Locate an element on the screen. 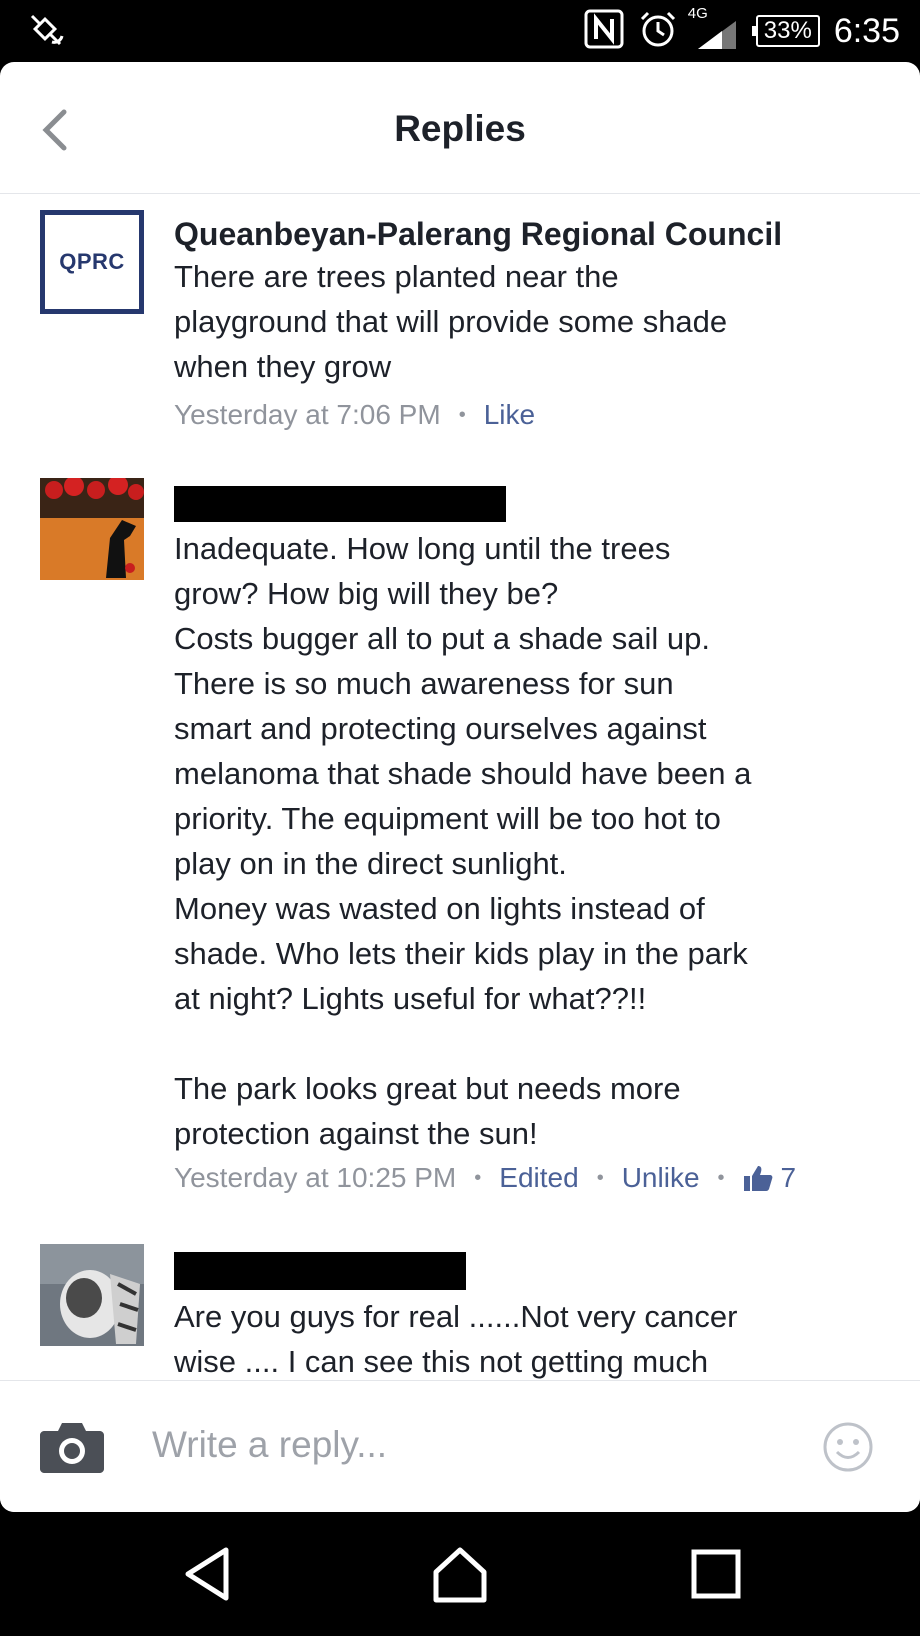  edited-link: Edited is located at coordinates (538, 1178).